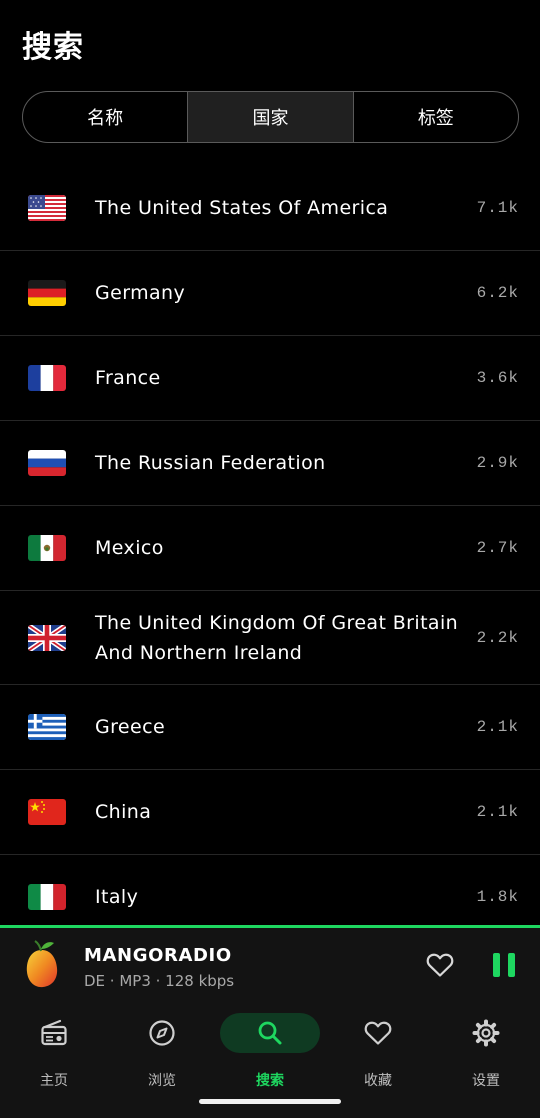 Image resolution: width=540 pixels, height=1118 pixels. What do you see at coordinates (47, 812) in the screenshot?
I see `cn-flag-icon` at bounding box center [47, 812].